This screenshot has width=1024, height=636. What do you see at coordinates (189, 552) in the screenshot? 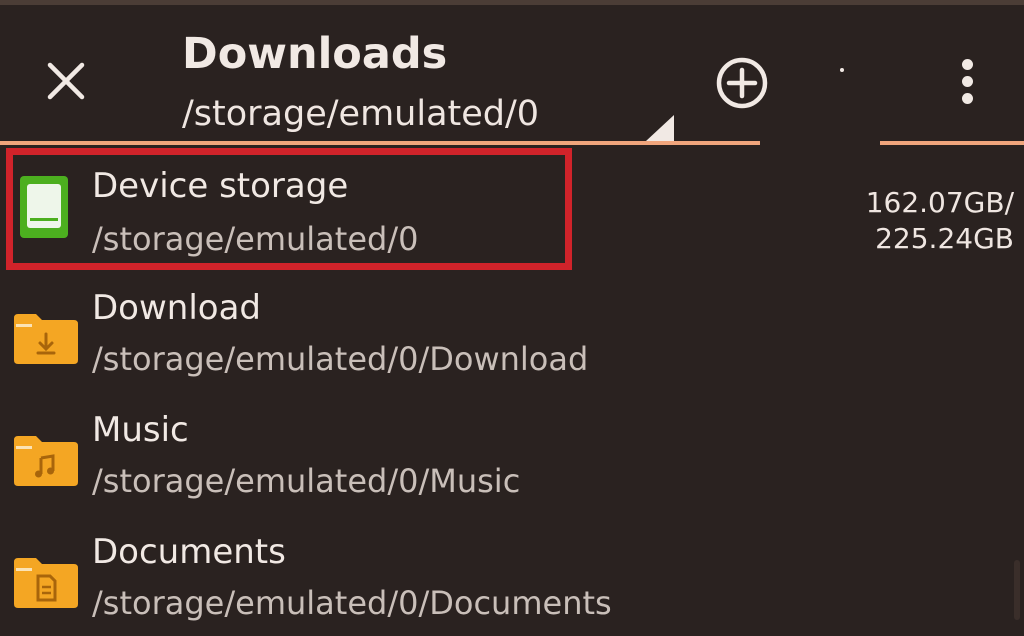
I see `item-name: Documents` at bounding box center [189, 552].